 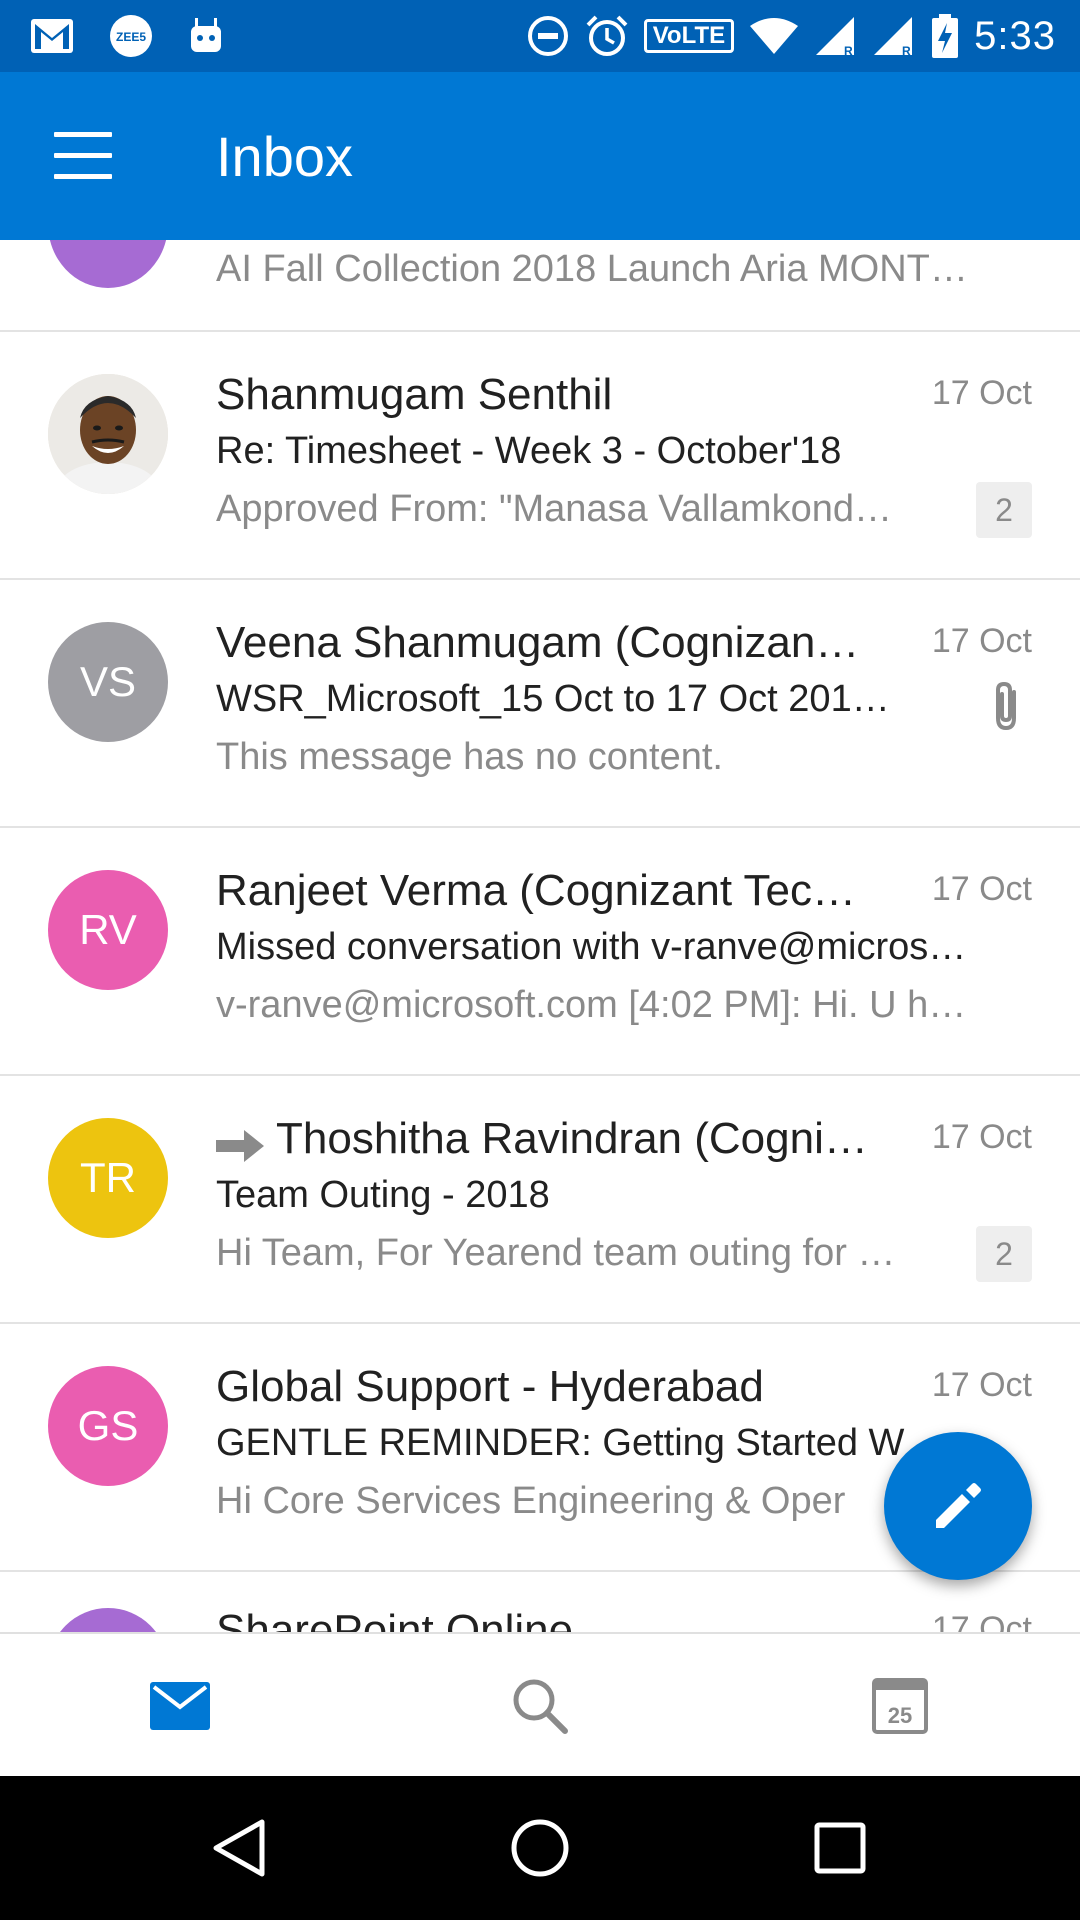 I want to click on back-icon, so click(x=239, y=1848).